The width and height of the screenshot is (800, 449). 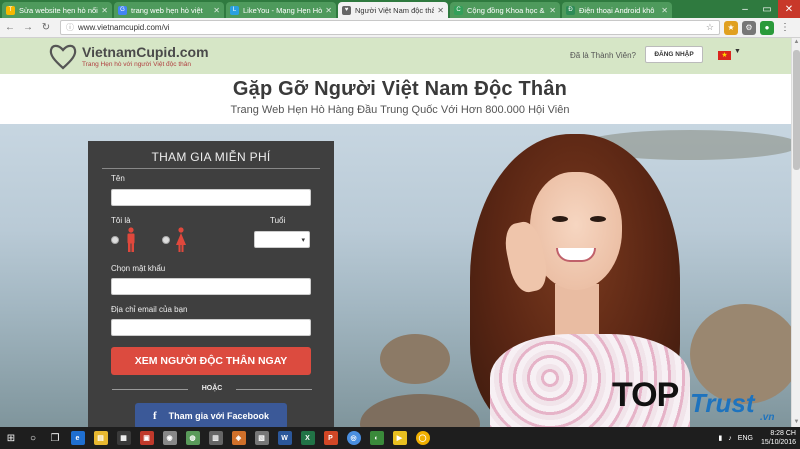 What do you see at coordinates (181, 239) in the screenshot?
I see `female-icon` at bounding box center [181, 239].